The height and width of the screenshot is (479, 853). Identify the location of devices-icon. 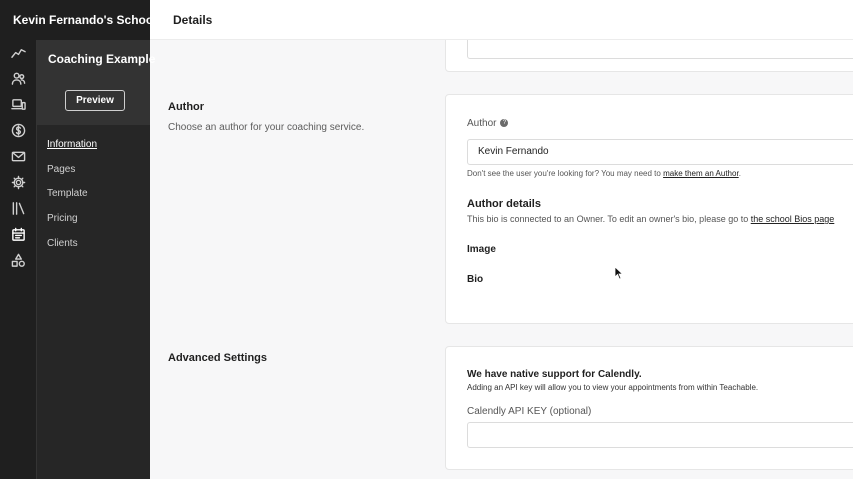
(18, 104).